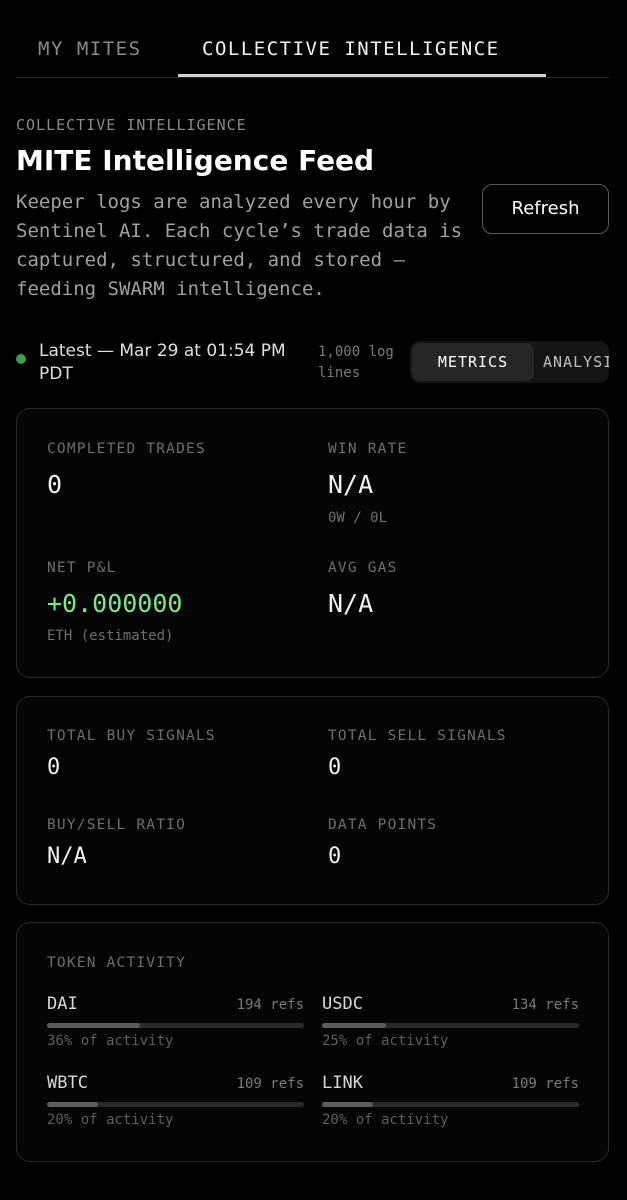 This screenshot has height=1200, width=627. What do you see at coordinates (54, 767) in the screenshot?
I see `total-buy-signals-value: 0` at bounding box center [54, 767].